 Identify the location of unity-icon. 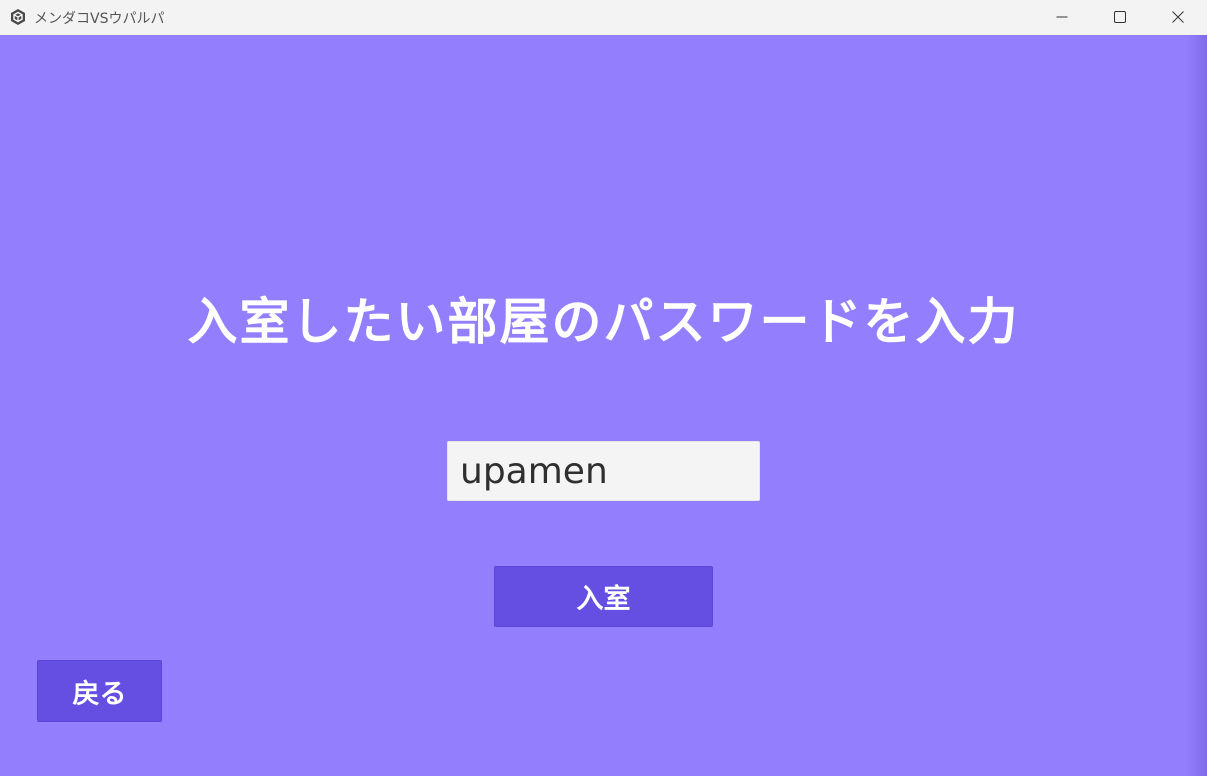
(18, 17).